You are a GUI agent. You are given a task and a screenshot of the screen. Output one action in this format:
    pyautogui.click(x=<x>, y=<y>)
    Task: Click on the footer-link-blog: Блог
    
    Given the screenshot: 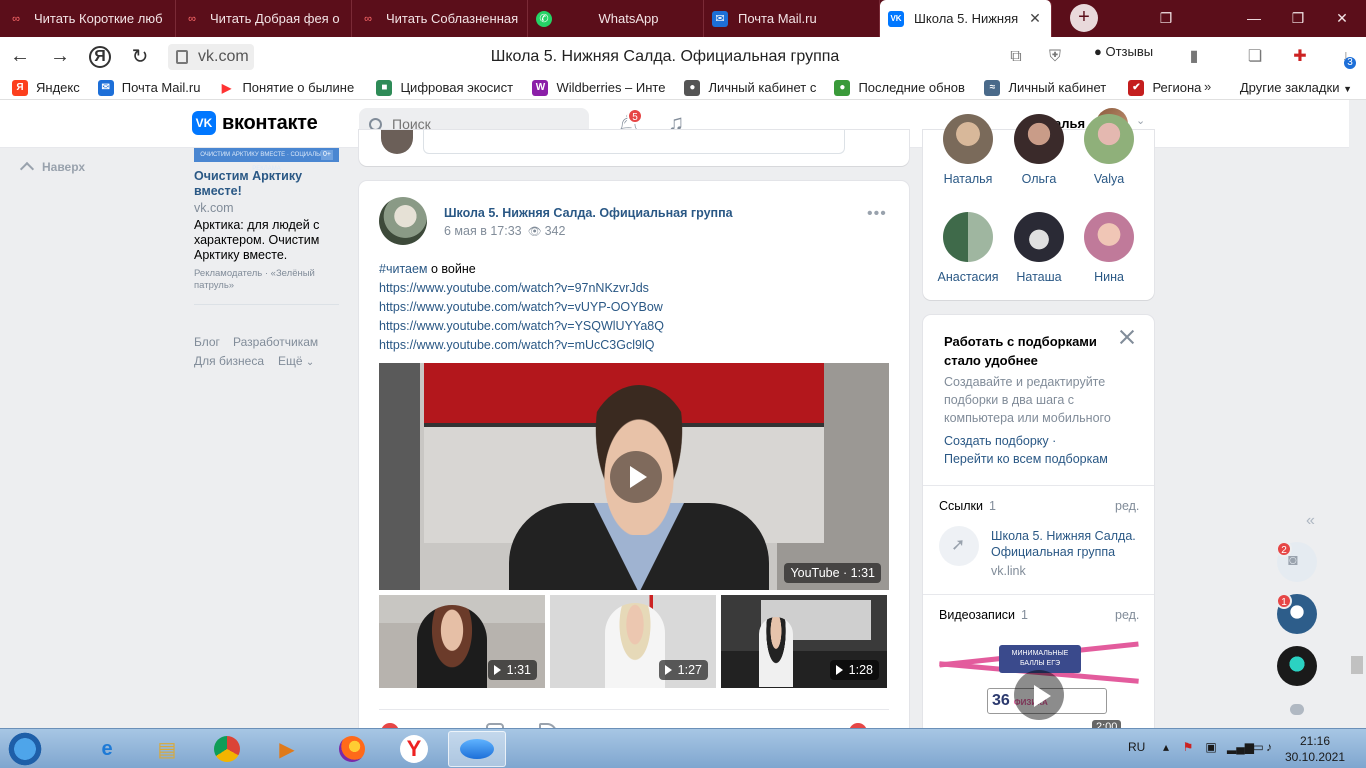 What is the action you would take?
    pyautogui.click(x=207, y=342)
    